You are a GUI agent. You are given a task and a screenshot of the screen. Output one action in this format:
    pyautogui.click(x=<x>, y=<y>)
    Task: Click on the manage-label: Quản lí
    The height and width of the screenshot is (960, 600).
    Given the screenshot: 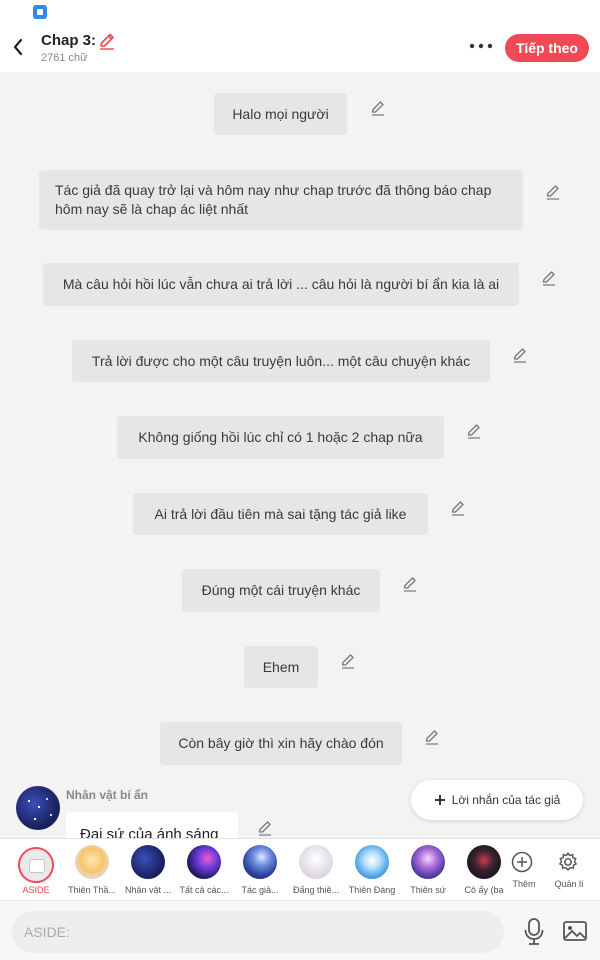 What is the action you would take?
    pyautogui.click(x=569, y=884)
    